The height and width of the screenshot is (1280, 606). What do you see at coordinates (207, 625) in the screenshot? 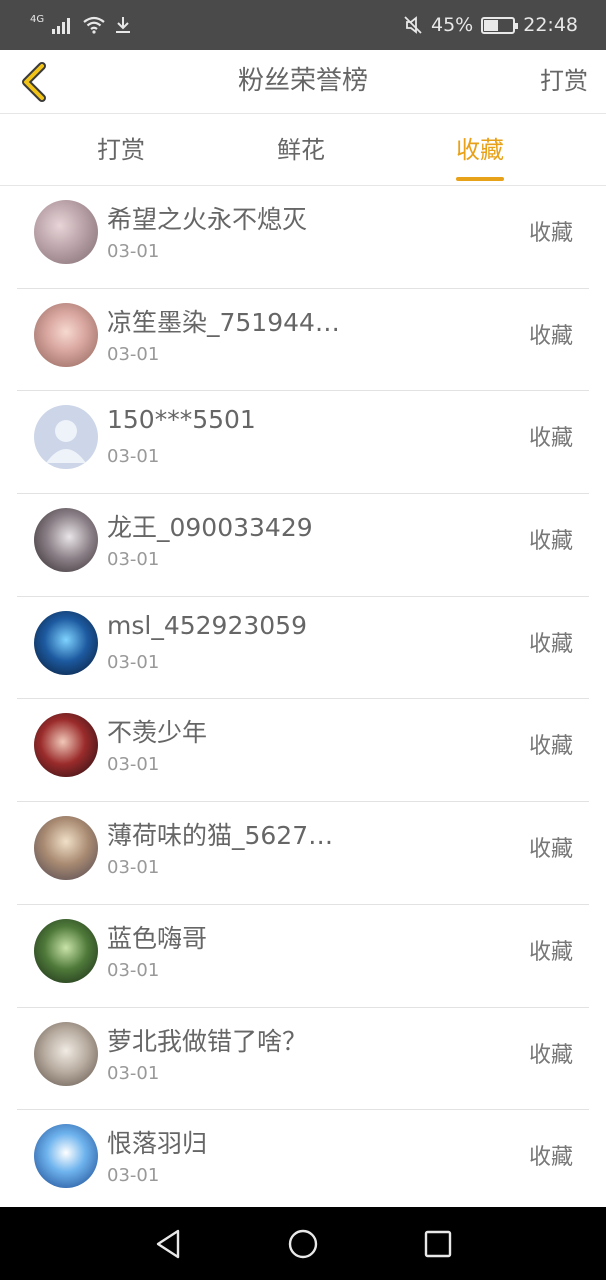
I see `user-name: msl_452923059` at bounding box center [207, 625].